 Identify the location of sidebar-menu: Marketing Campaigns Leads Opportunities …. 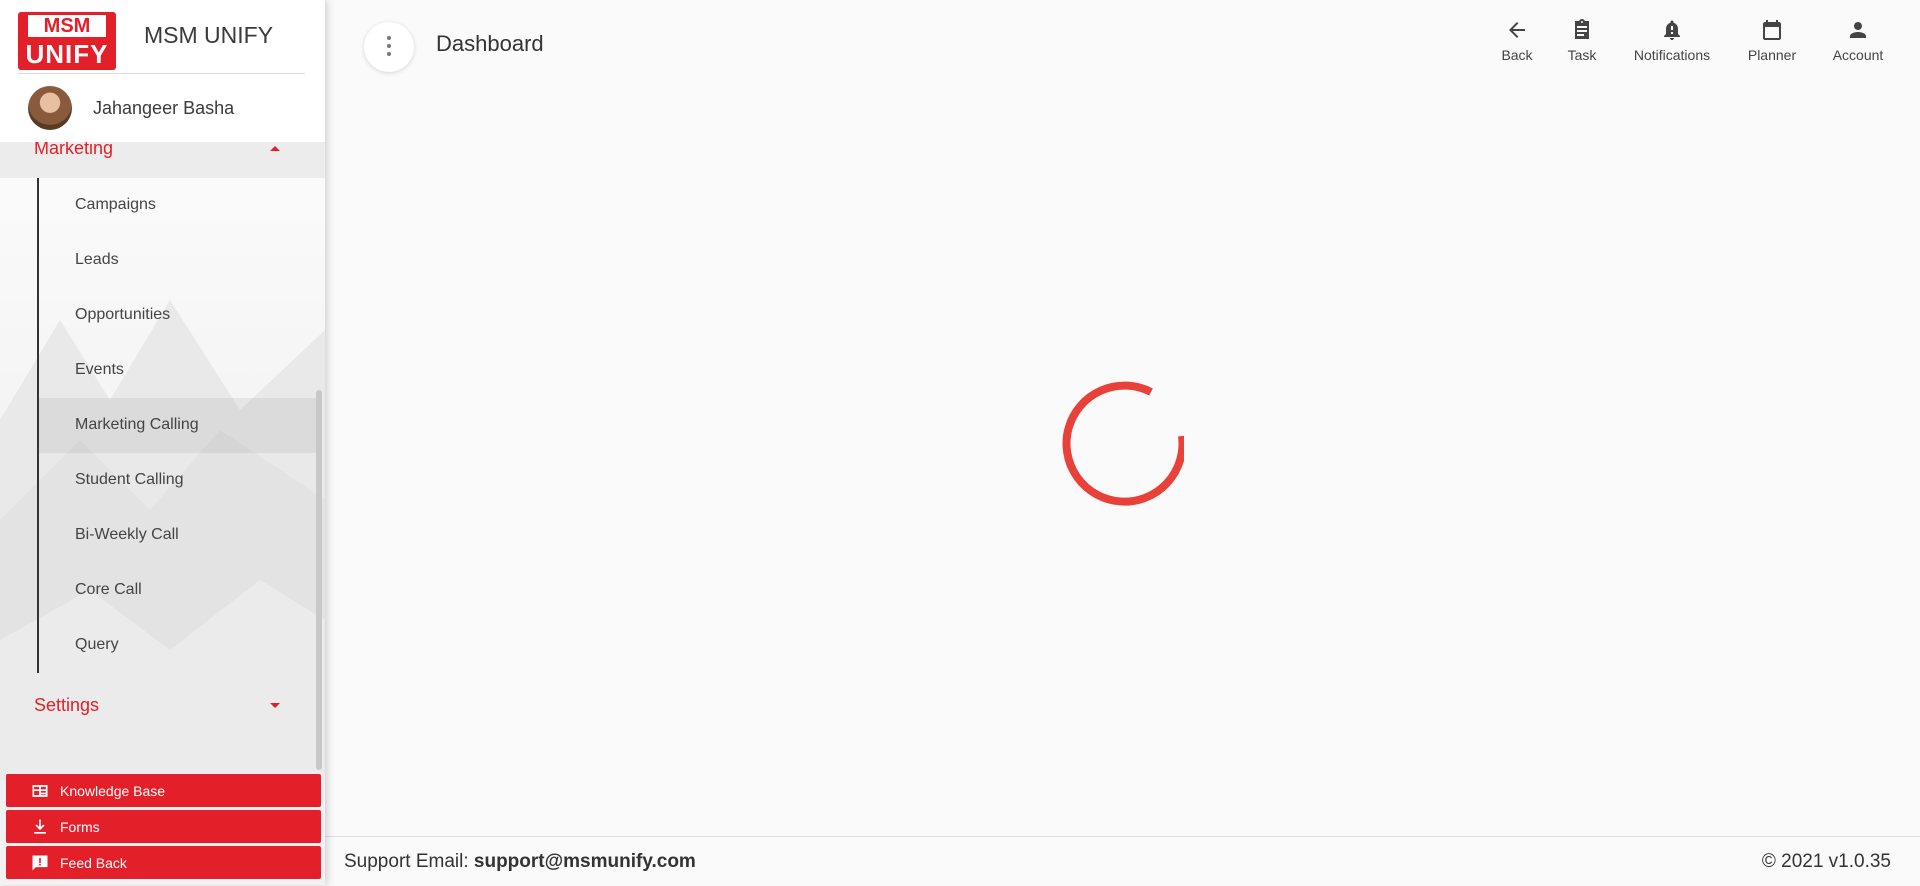
(162, 405).